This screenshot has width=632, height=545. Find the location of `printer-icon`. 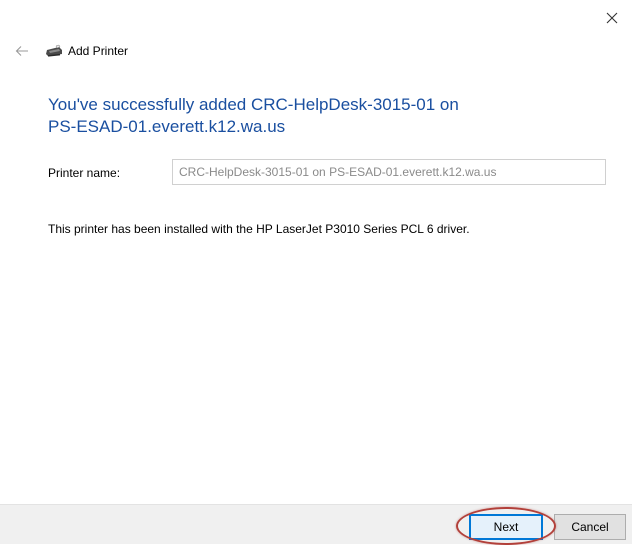

printer-icon is located at coordinates (54, 51).